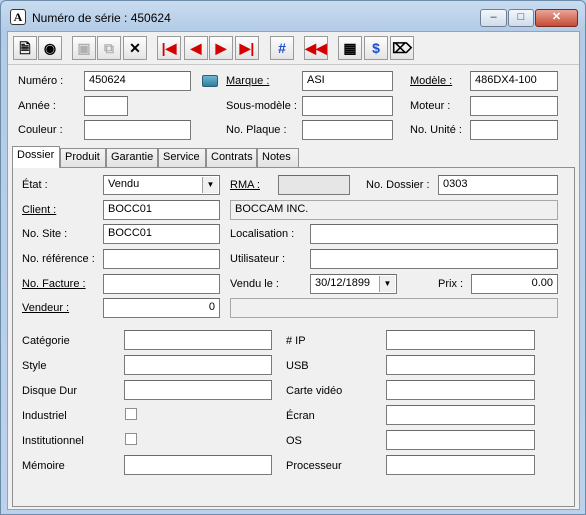 The width and height of the screenshot is (586, 515). What do you see at coordinates (282, 48) in the screenshot?
I see `renumber-icon: #` at bounding box center [282, 48].